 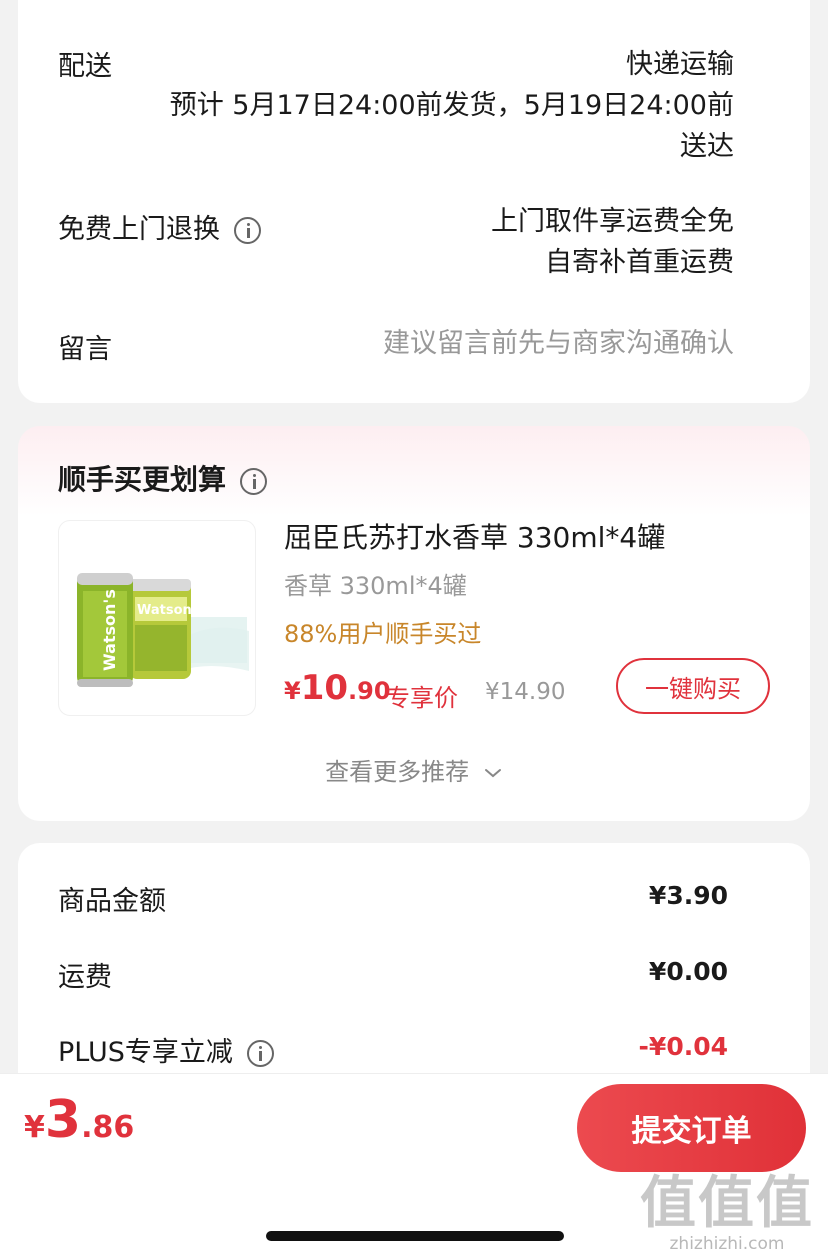 I want to click on returns-row: 免费上门退换, so click(x=159, y=226).